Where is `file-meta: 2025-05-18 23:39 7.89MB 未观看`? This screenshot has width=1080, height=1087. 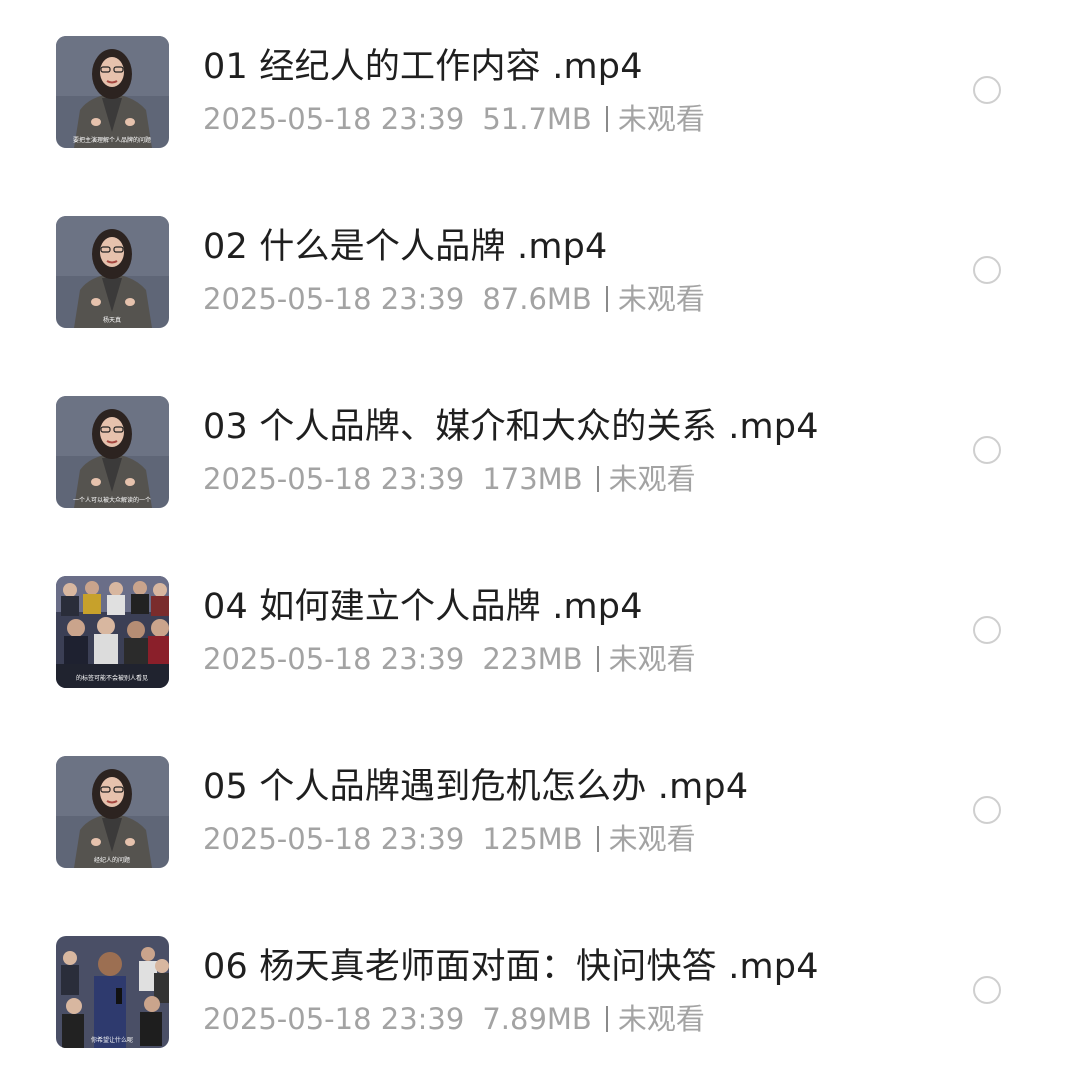 file-meta: 2025-05-18 23:39 7.89MB 未观看 is located at coordinates (454, 1019).